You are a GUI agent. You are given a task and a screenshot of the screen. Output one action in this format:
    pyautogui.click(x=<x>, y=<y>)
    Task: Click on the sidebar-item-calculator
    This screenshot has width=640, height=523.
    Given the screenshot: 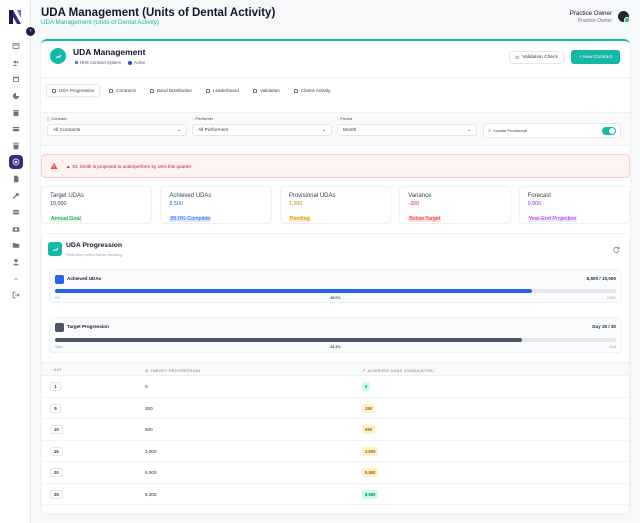 What is the action you would take?
    pyautogui.click(x=15, y=146)
    